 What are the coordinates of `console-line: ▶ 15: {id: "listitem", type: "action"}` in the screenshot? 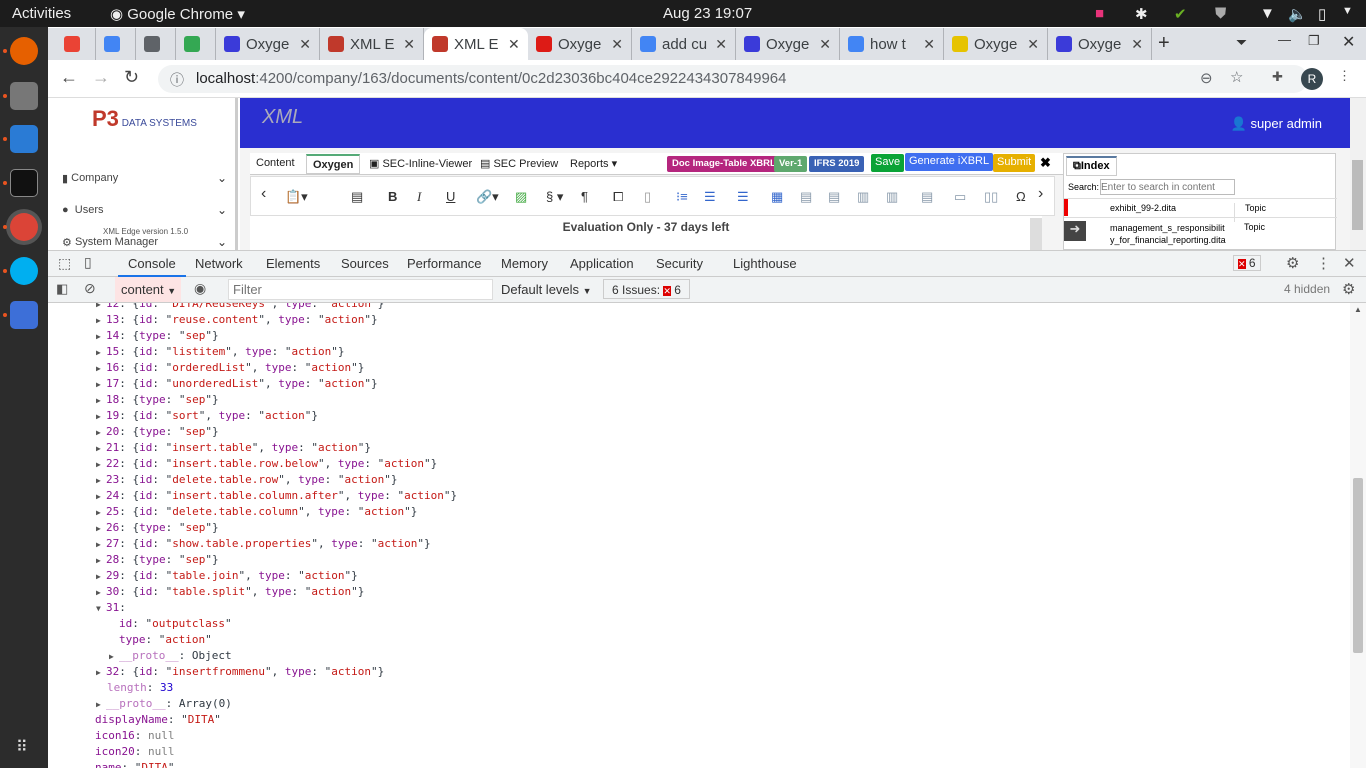 It's located at (220, 352).